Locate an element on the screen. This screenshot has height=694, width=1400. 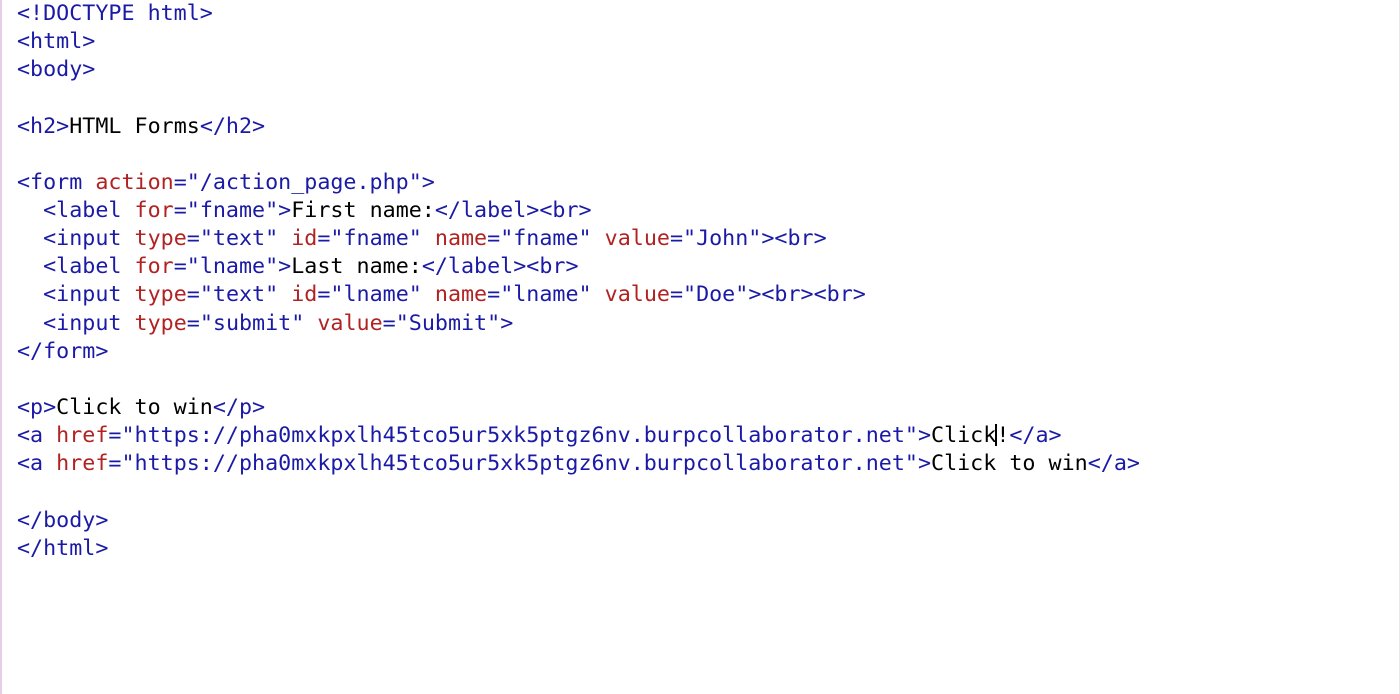
code-line: <!DOCTYPE html> is located at coordinates (578, 14).